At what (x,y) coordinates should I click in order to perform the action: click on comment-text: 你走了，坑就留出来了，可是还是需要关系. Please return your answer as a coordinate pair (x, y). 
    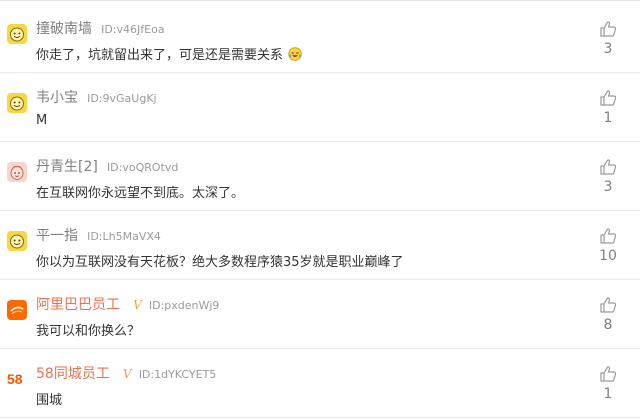
    Looking at the image, I should click on (169, 54).